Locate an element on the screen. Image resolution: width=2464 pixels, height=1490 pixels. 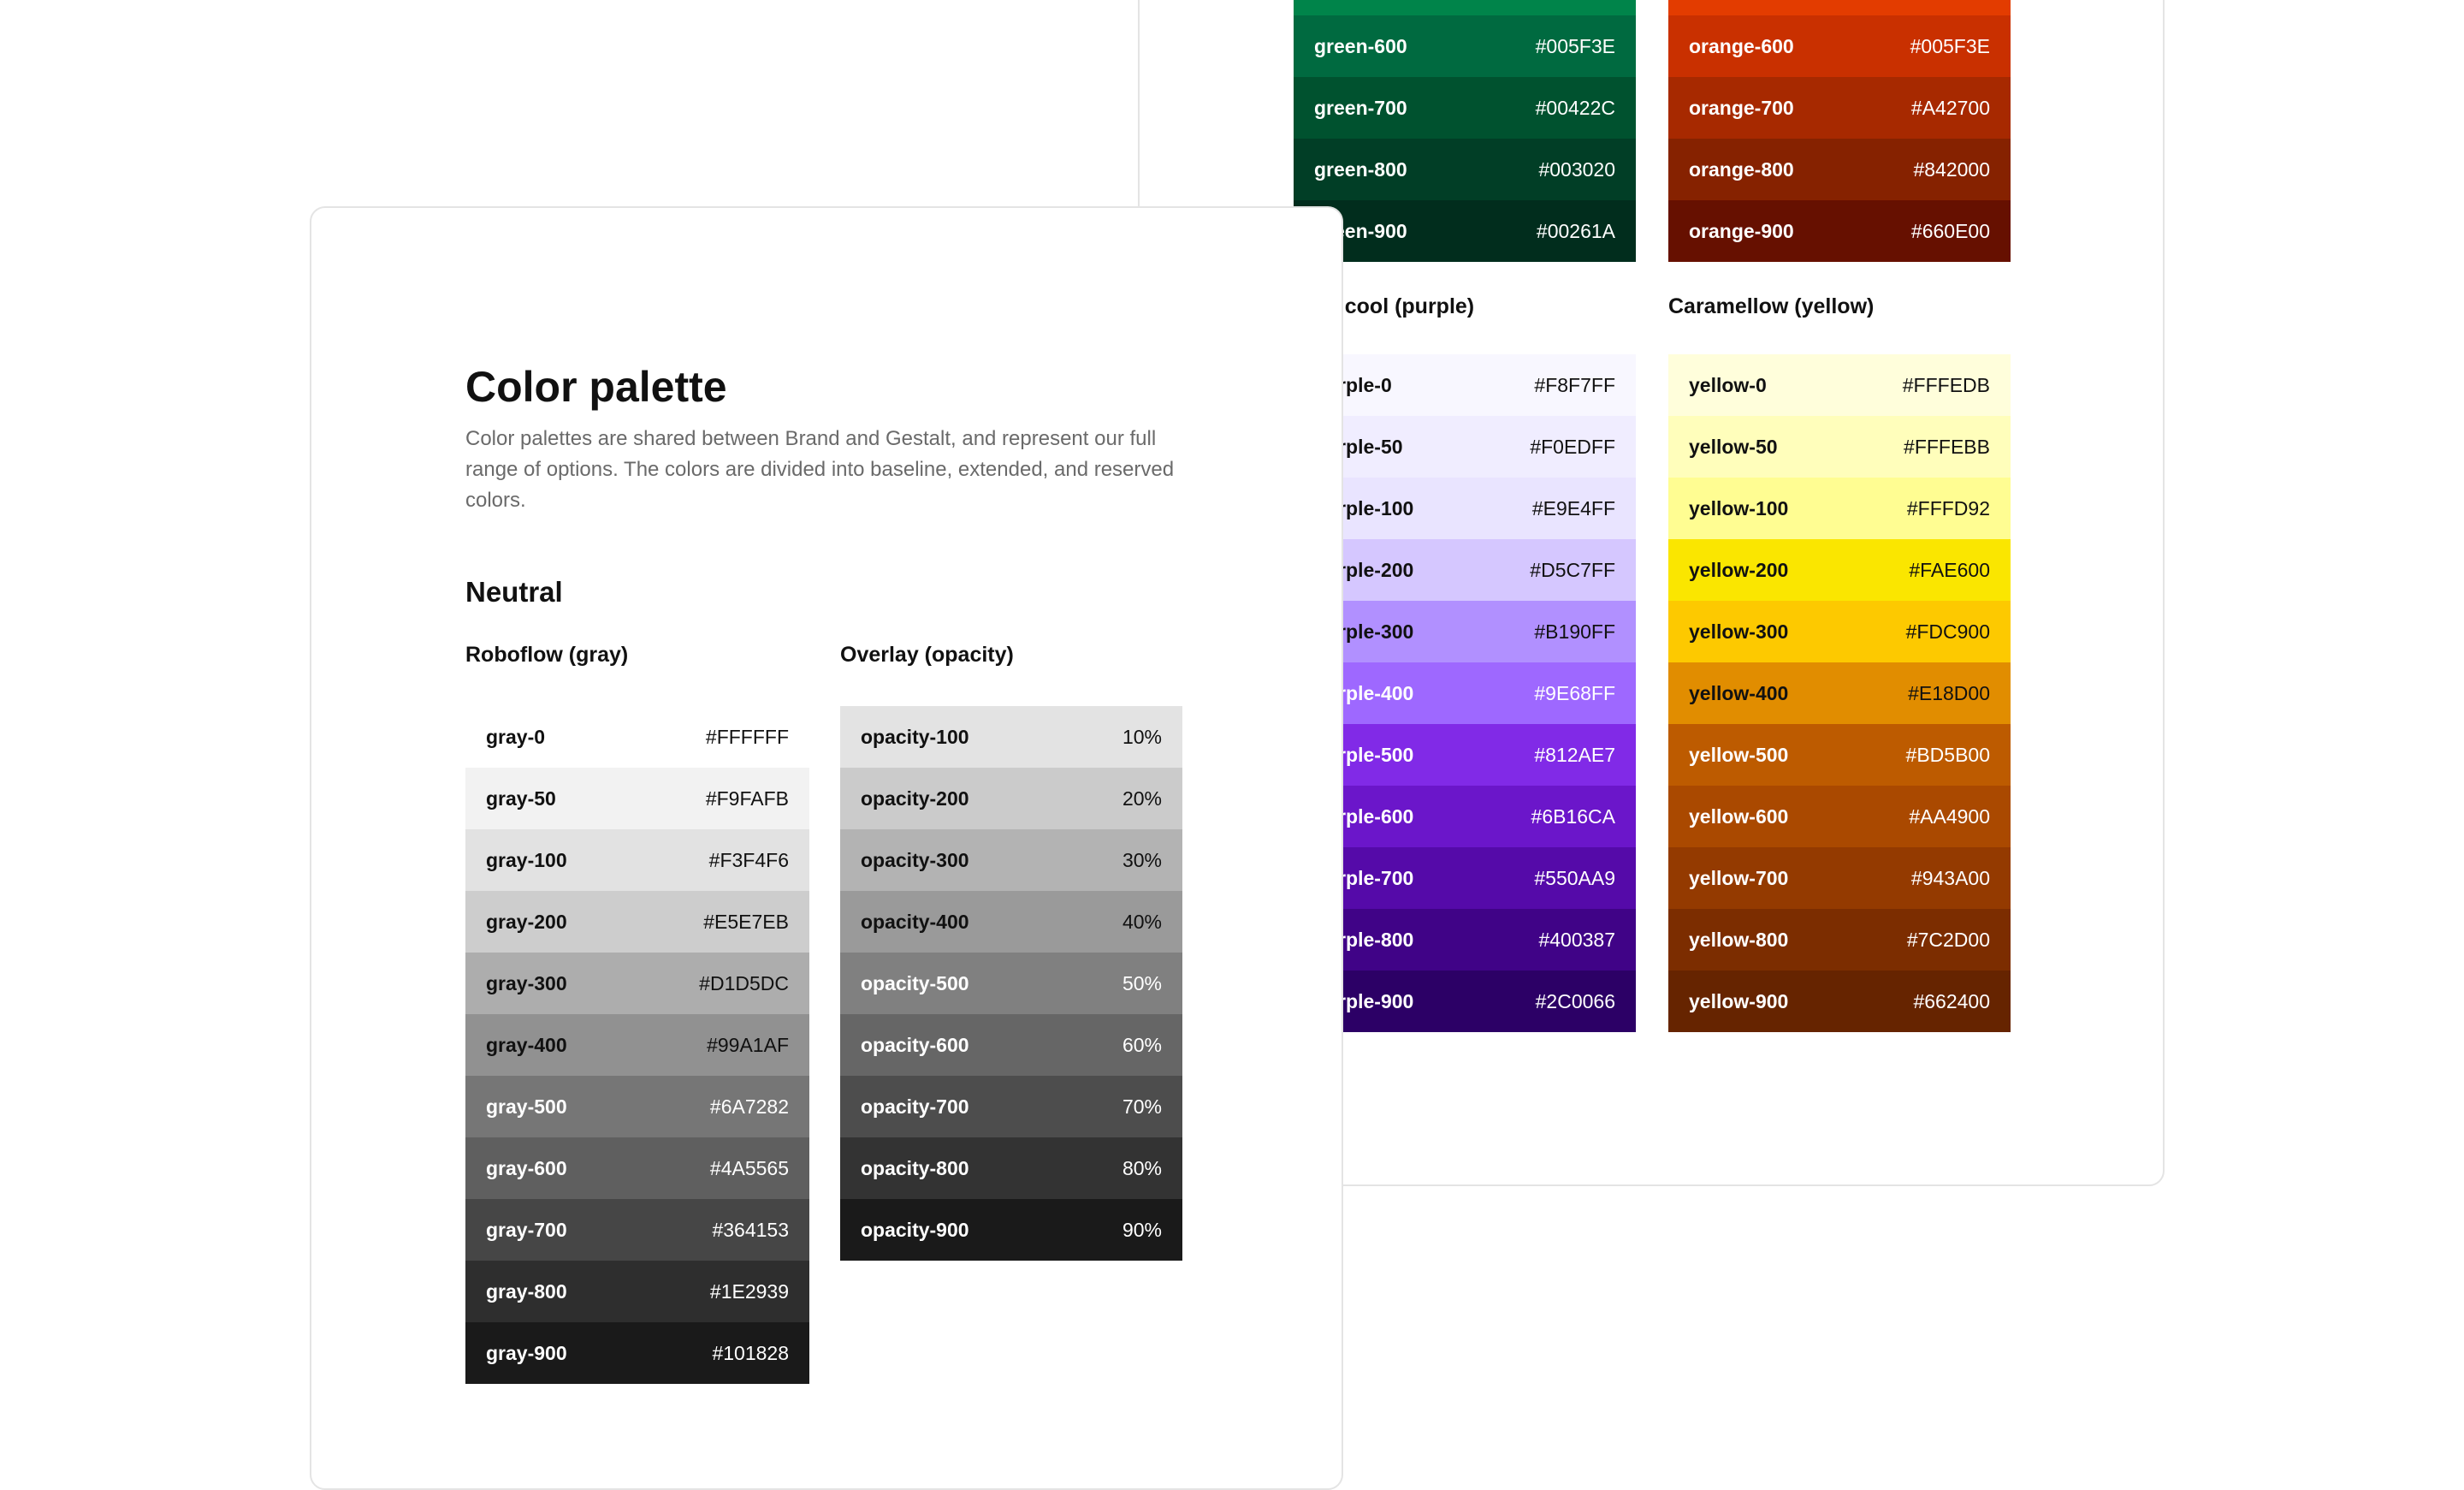
swatch-name: gray-900 is located at coordinates (526, 1352).